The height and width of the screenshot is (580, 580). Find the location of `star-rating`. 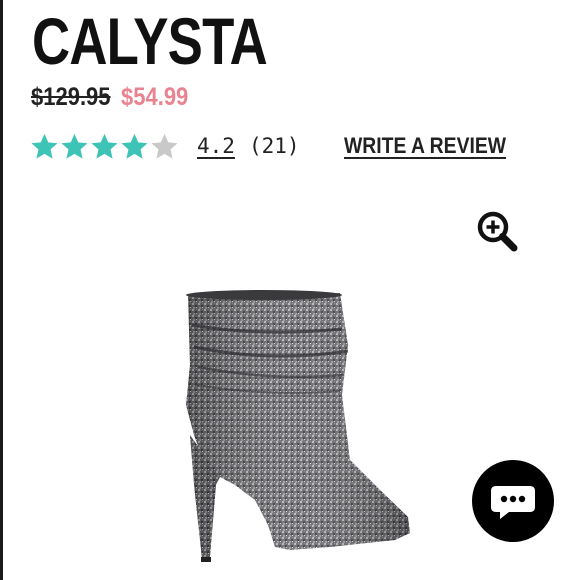

star-rating is located at coordinates (104, 146).